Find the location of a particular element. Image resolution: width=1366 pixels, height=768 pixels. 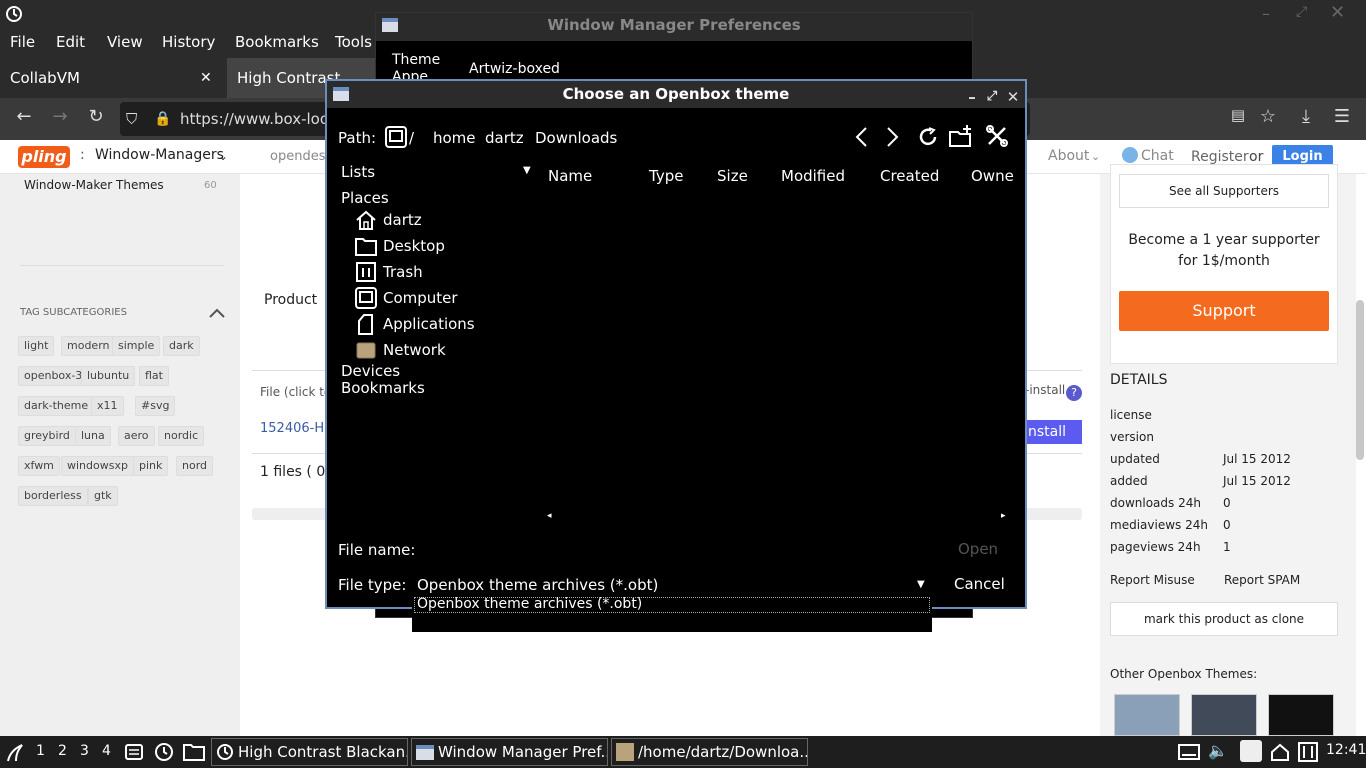

tag-openbox-3: openbox-3 is located at coordinates (53, 376).